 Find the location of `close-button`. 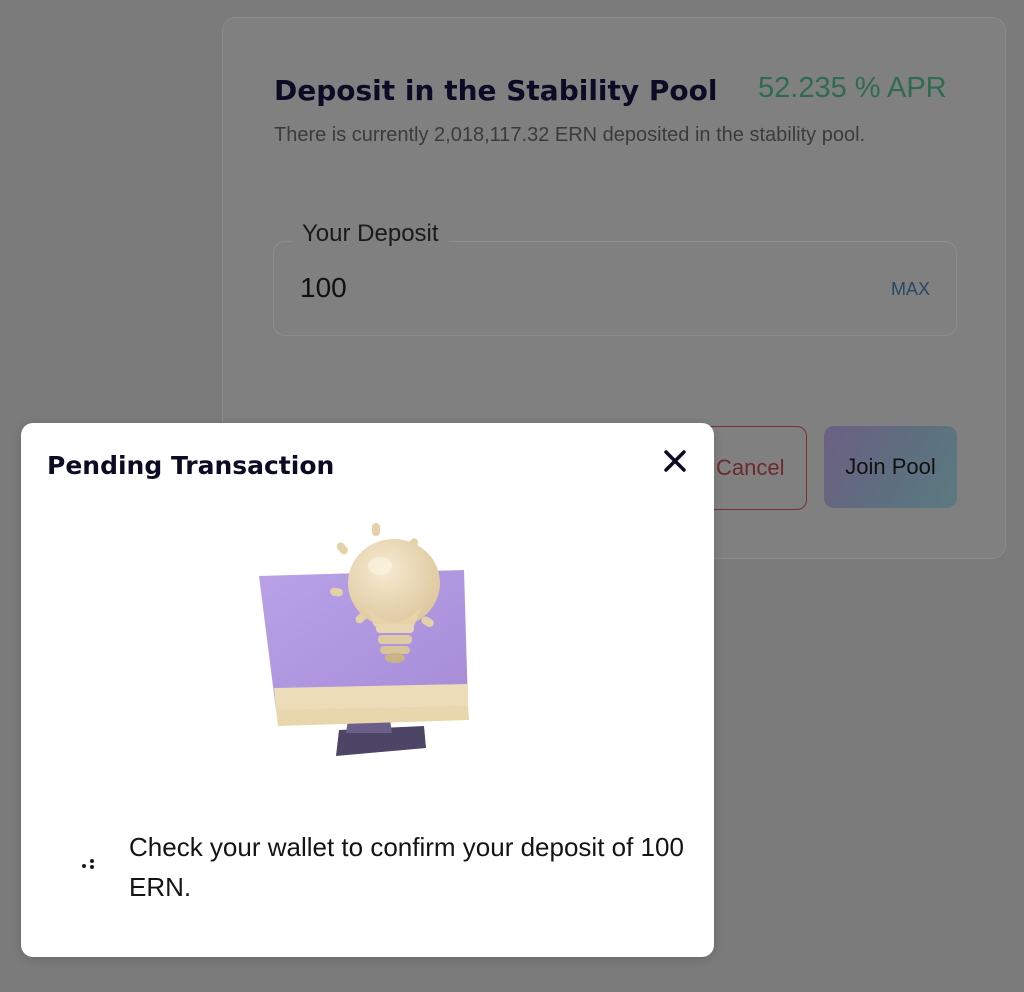

close-button is located at coordinates (675, 461).